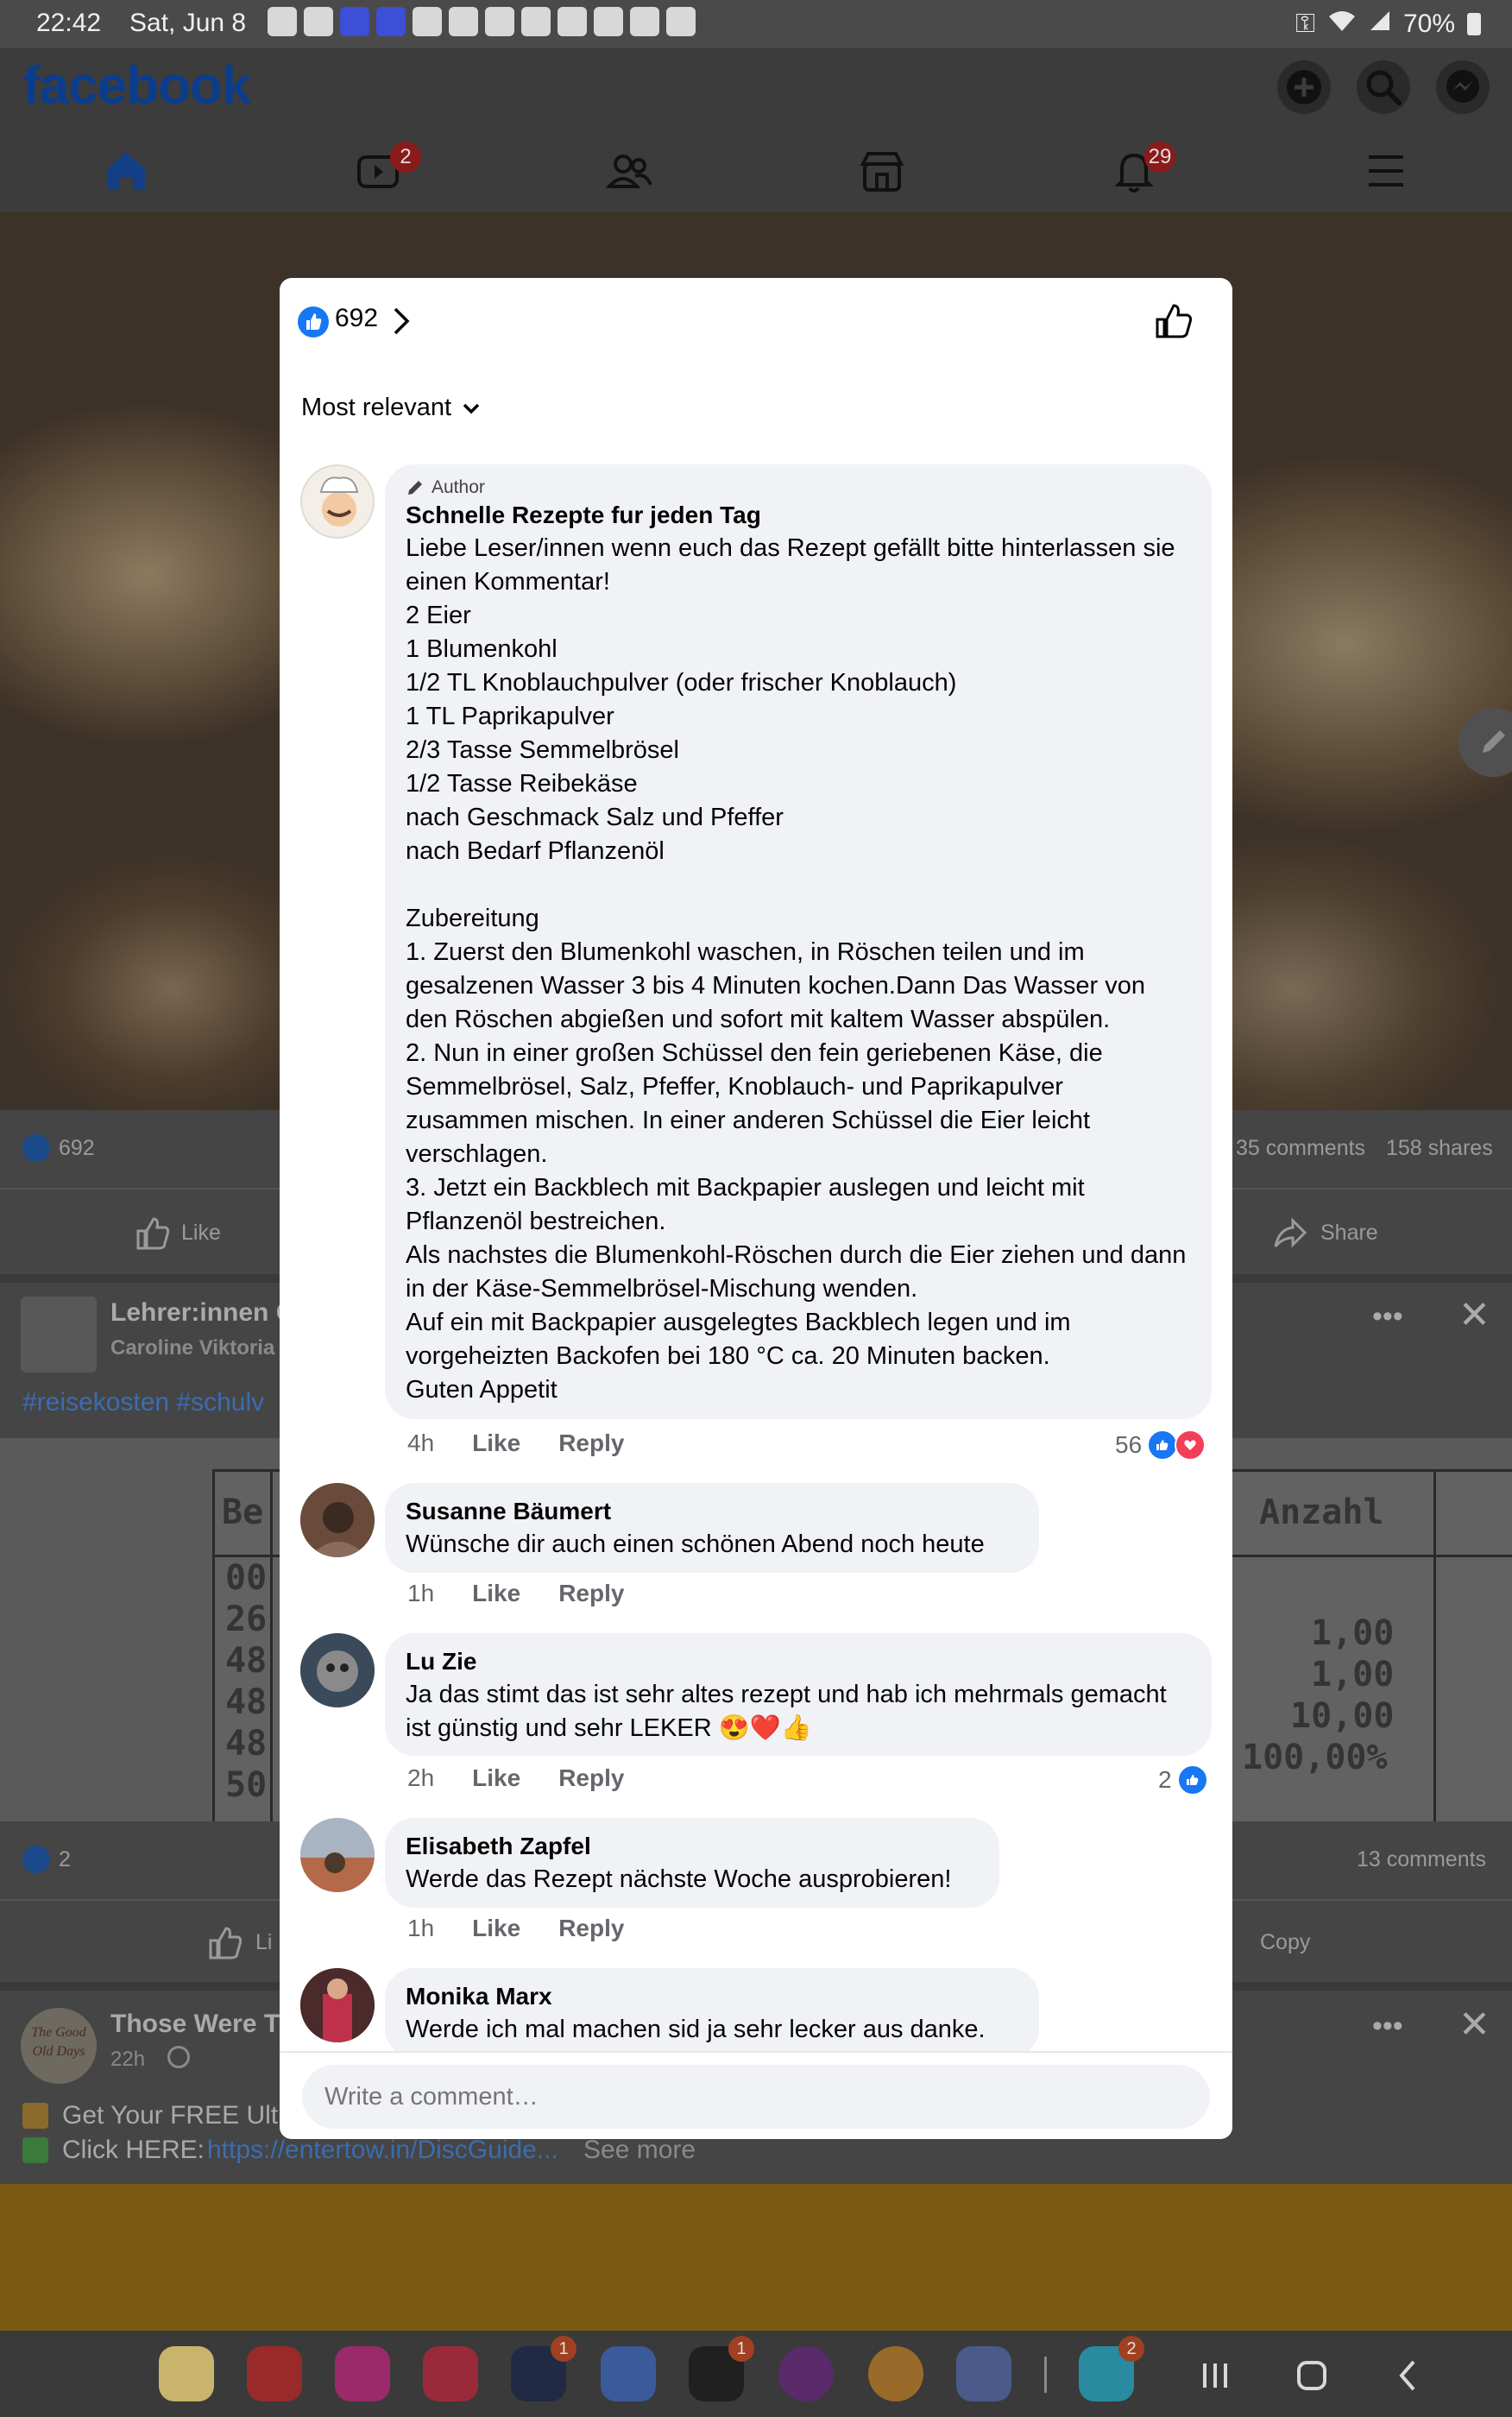 This screenshot has width=1512, height=2417. What do you see at coordinates (203, 1313) in the screenshot?
I see `page-name: Lehrer:innen Ö` at bounding box center [203, 1313].